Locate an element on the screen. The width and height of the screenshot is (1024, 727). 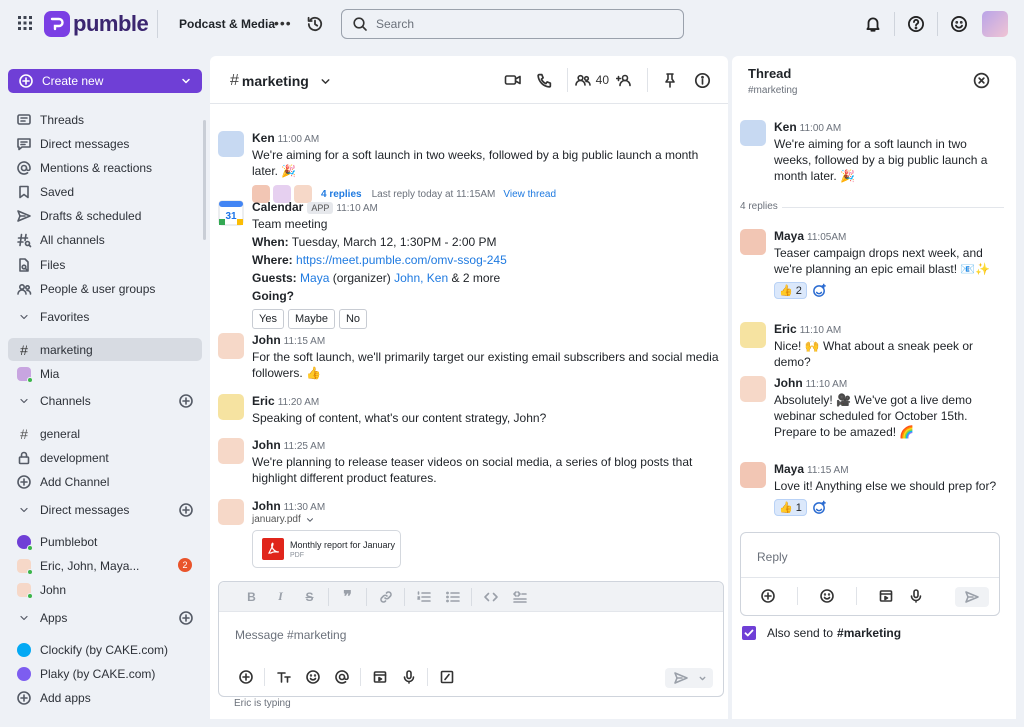
microphone-icon is located at coordinates (408, 677).